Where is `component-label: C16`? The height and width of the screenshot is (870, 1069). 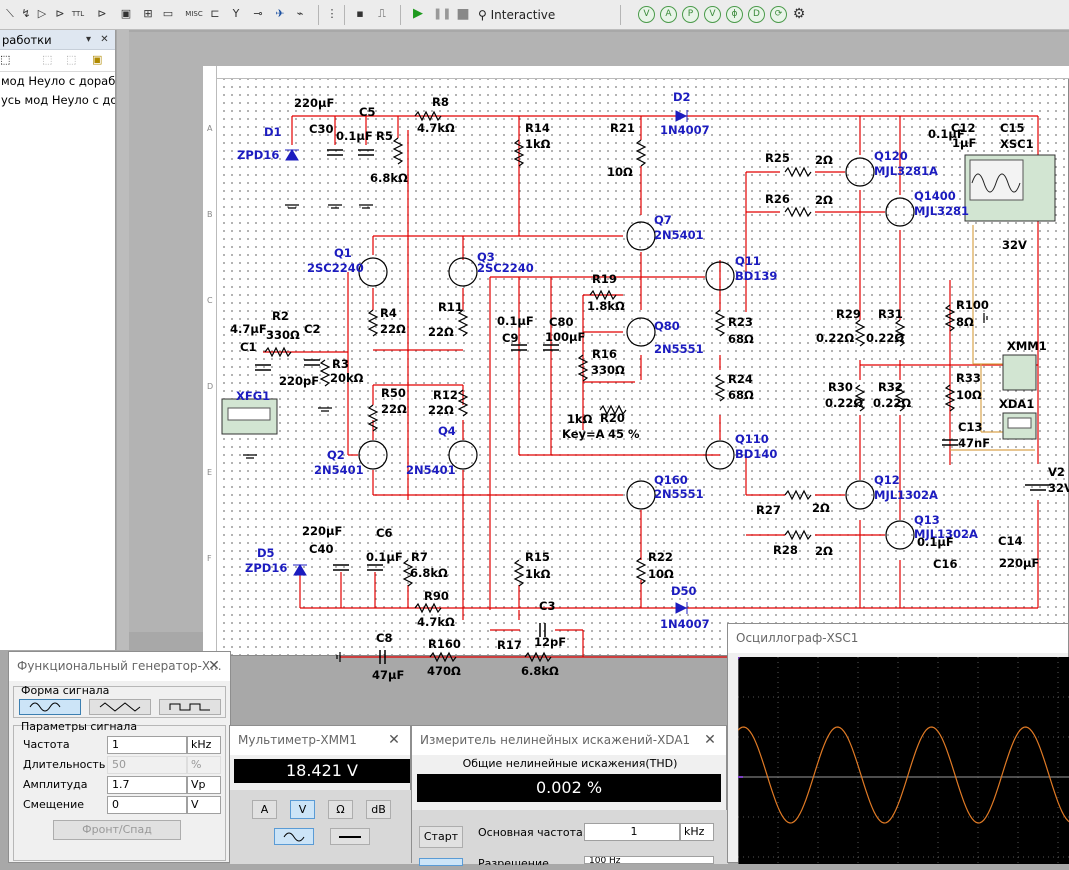
component-label: C16 is located at coordinates (945, 564).